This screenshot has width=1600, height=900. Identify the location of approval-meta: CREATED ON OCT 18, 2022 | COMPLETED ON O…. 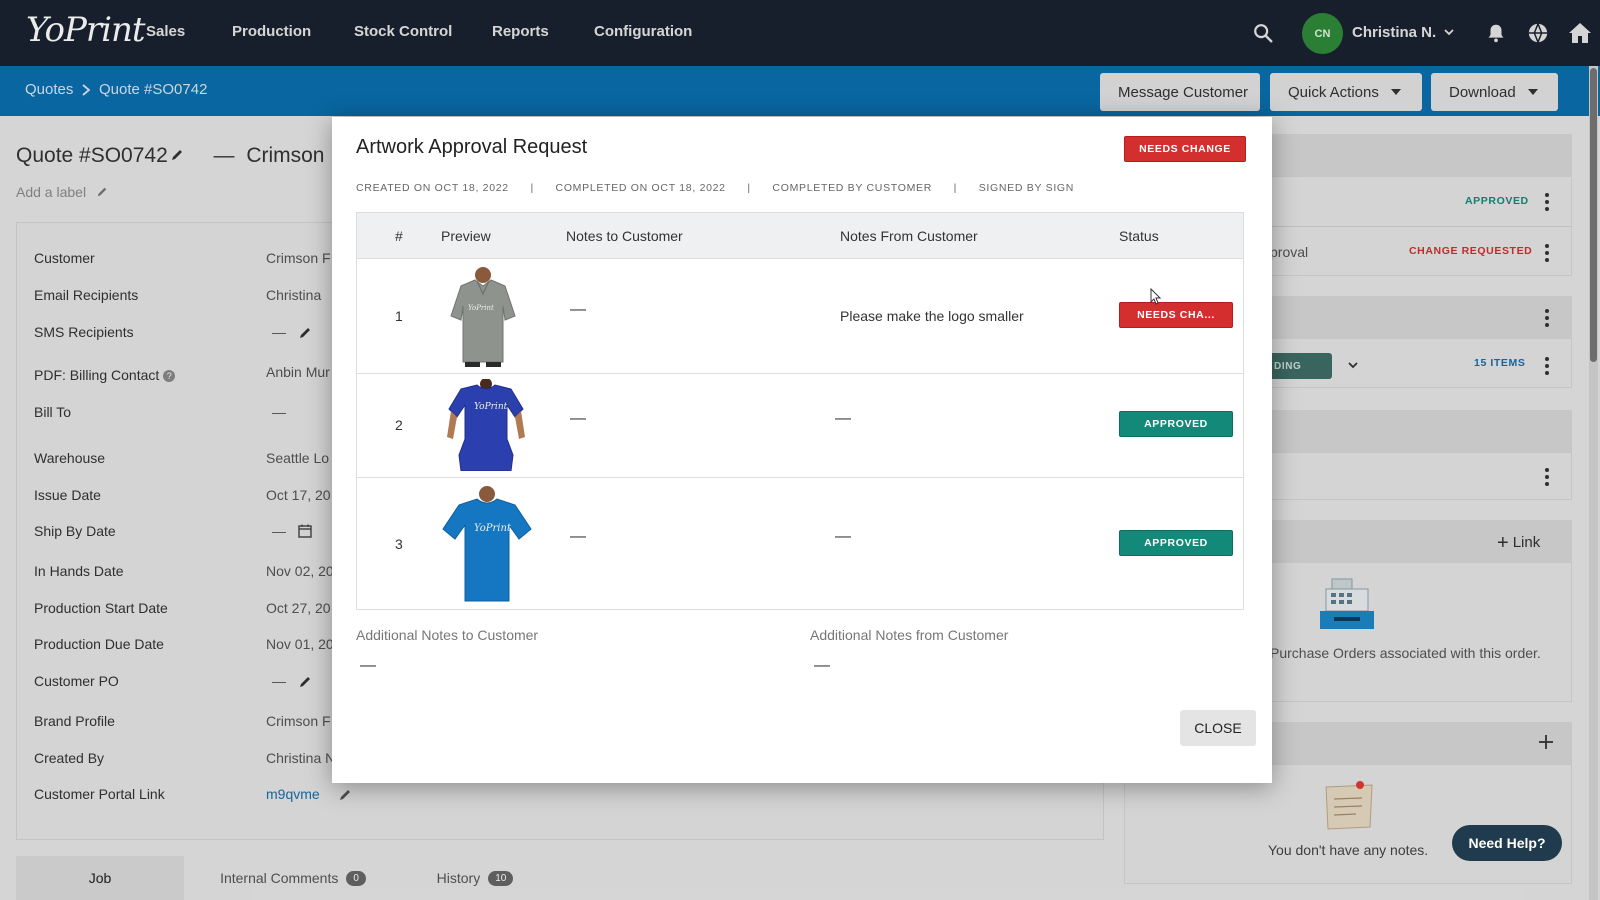
(715, 188).